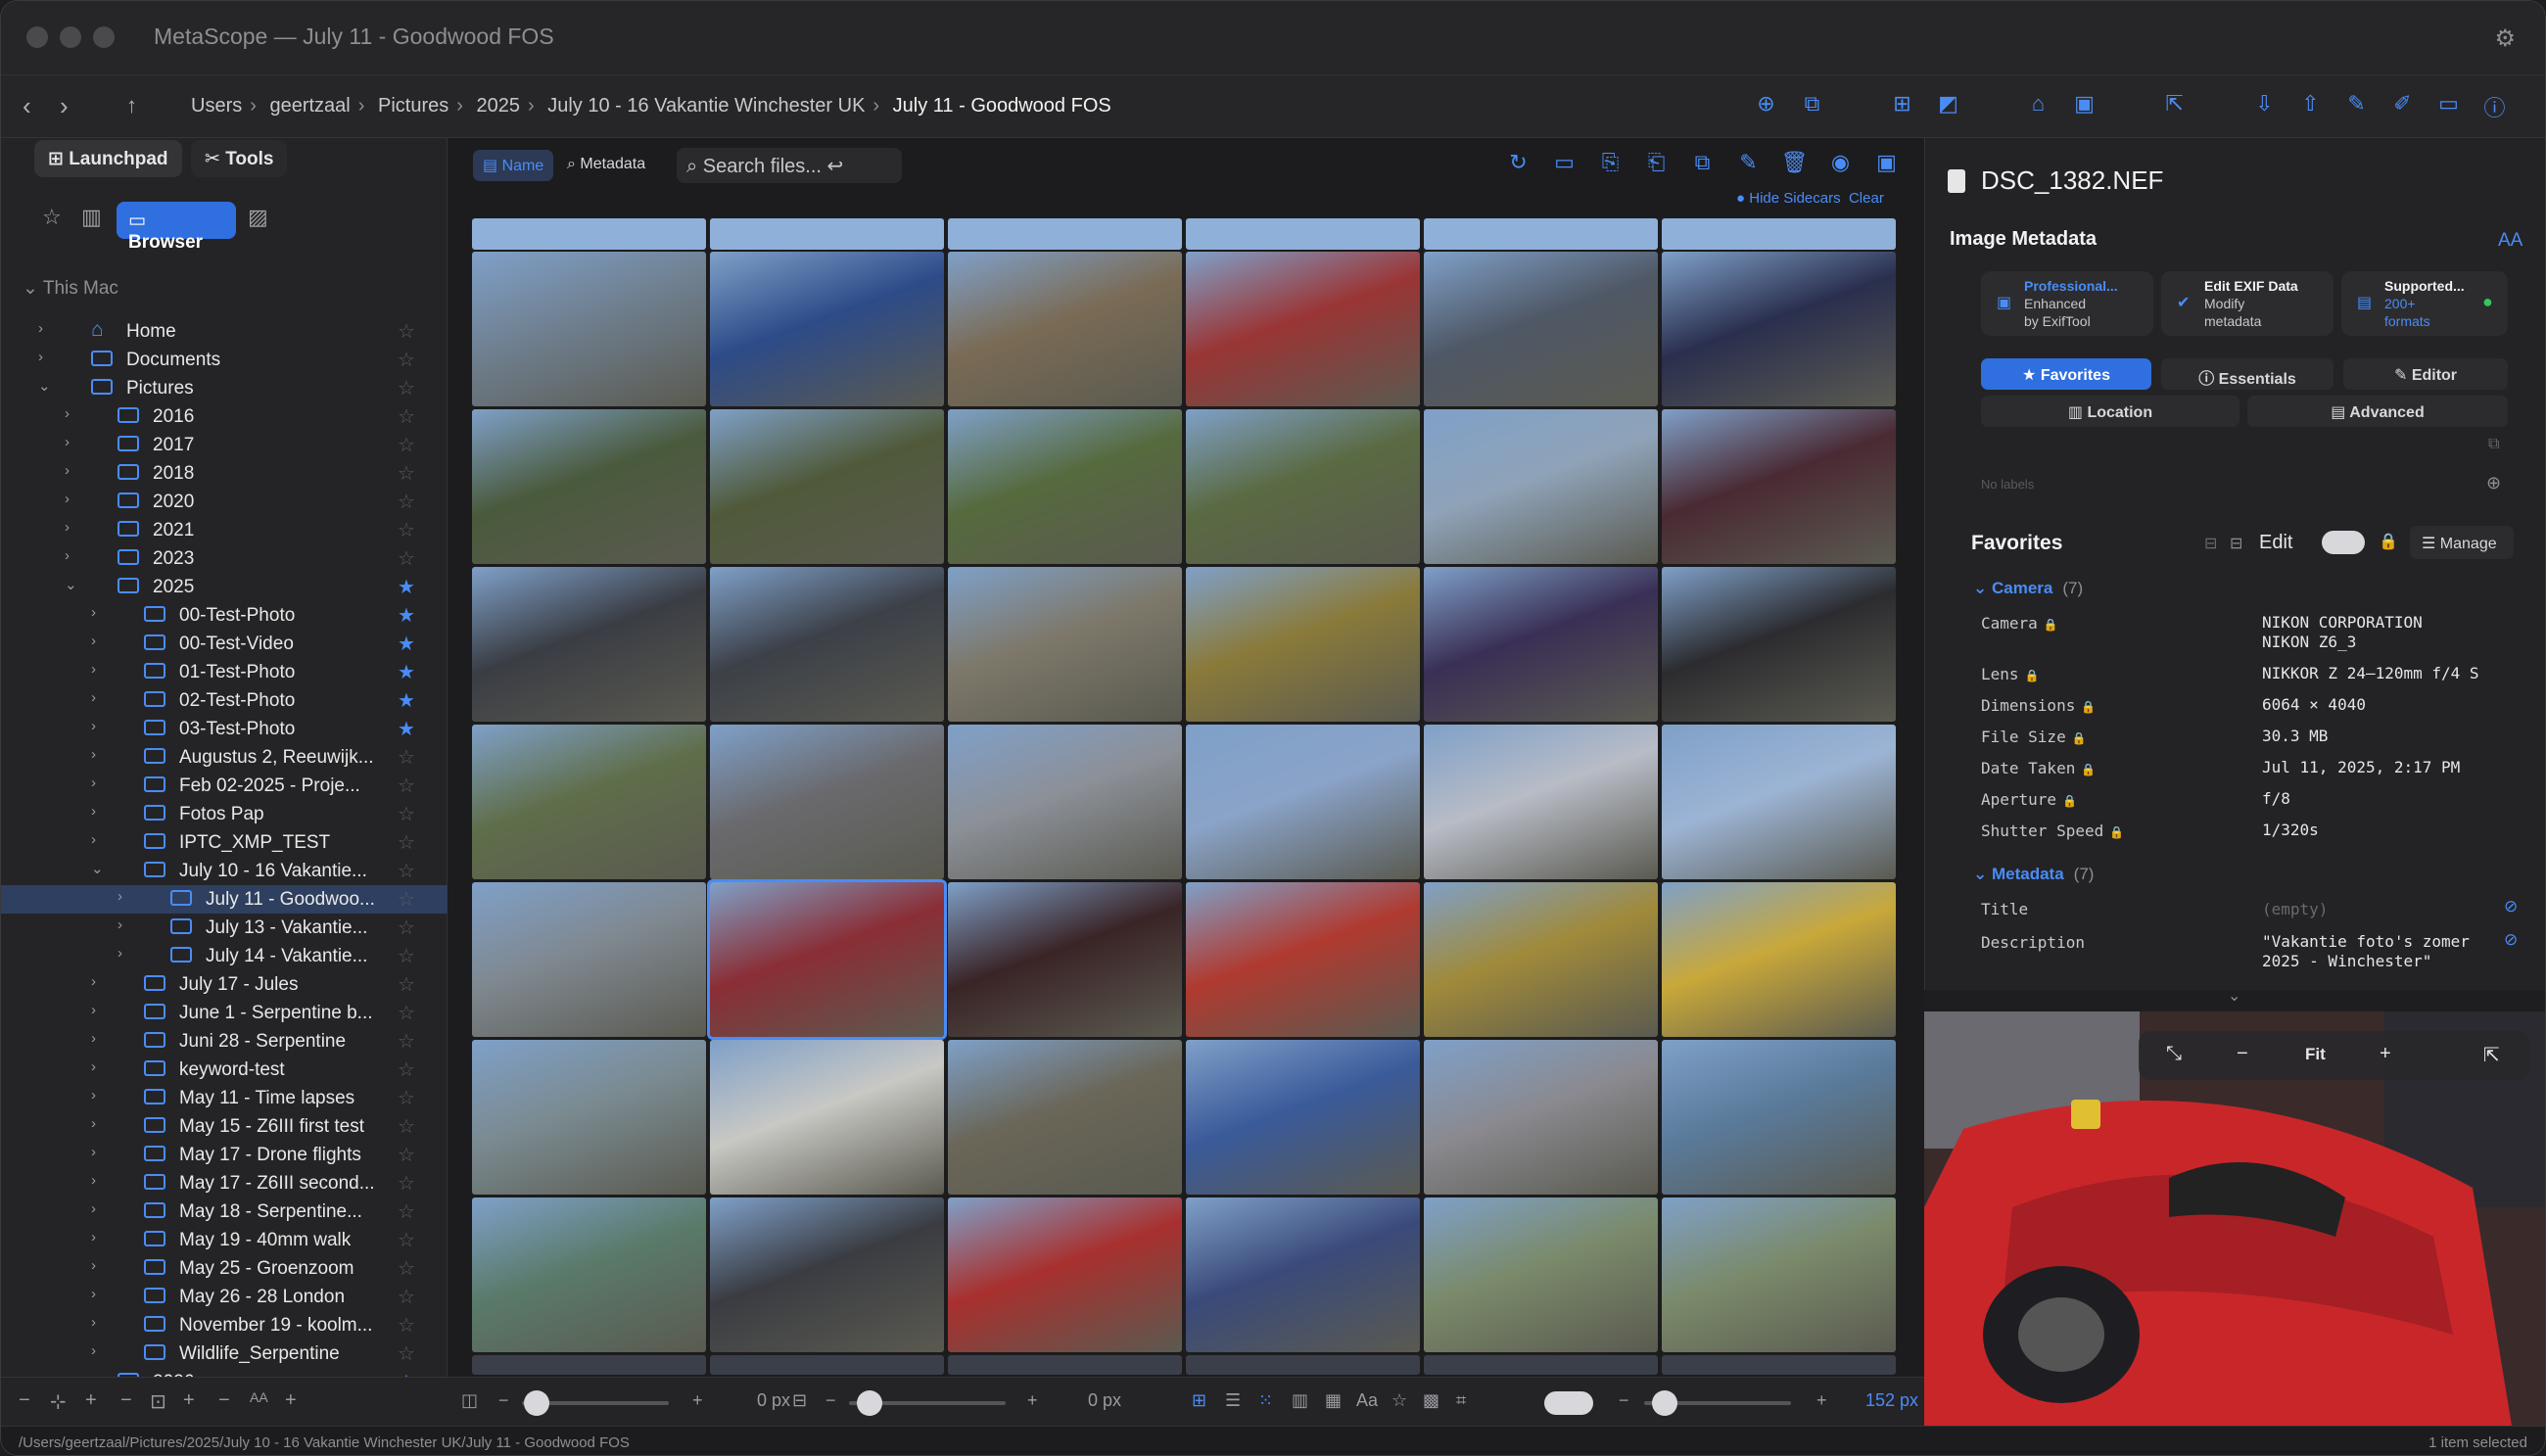 Image resolution: width=2546 pixels, height=1456 pixels. What do you see at coordinates (224, 1126) in the screenshot?
I see `sidebar-tree-item: › May 15 - Z6III first test ☆` at bounding box center [224, 1126].